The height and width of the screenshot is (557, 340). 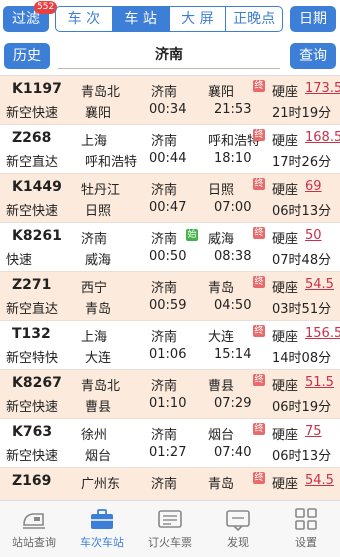 What do you see at coordinates (94, 337) in the screenshot?
I see `departure-station: 上海` at bounding box center [94, 337].